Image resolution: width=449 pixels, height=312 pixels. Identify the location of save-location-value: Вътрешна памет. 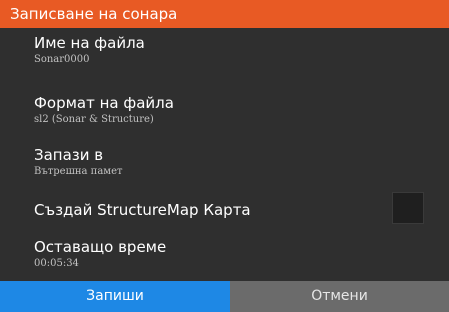
(78, 171).